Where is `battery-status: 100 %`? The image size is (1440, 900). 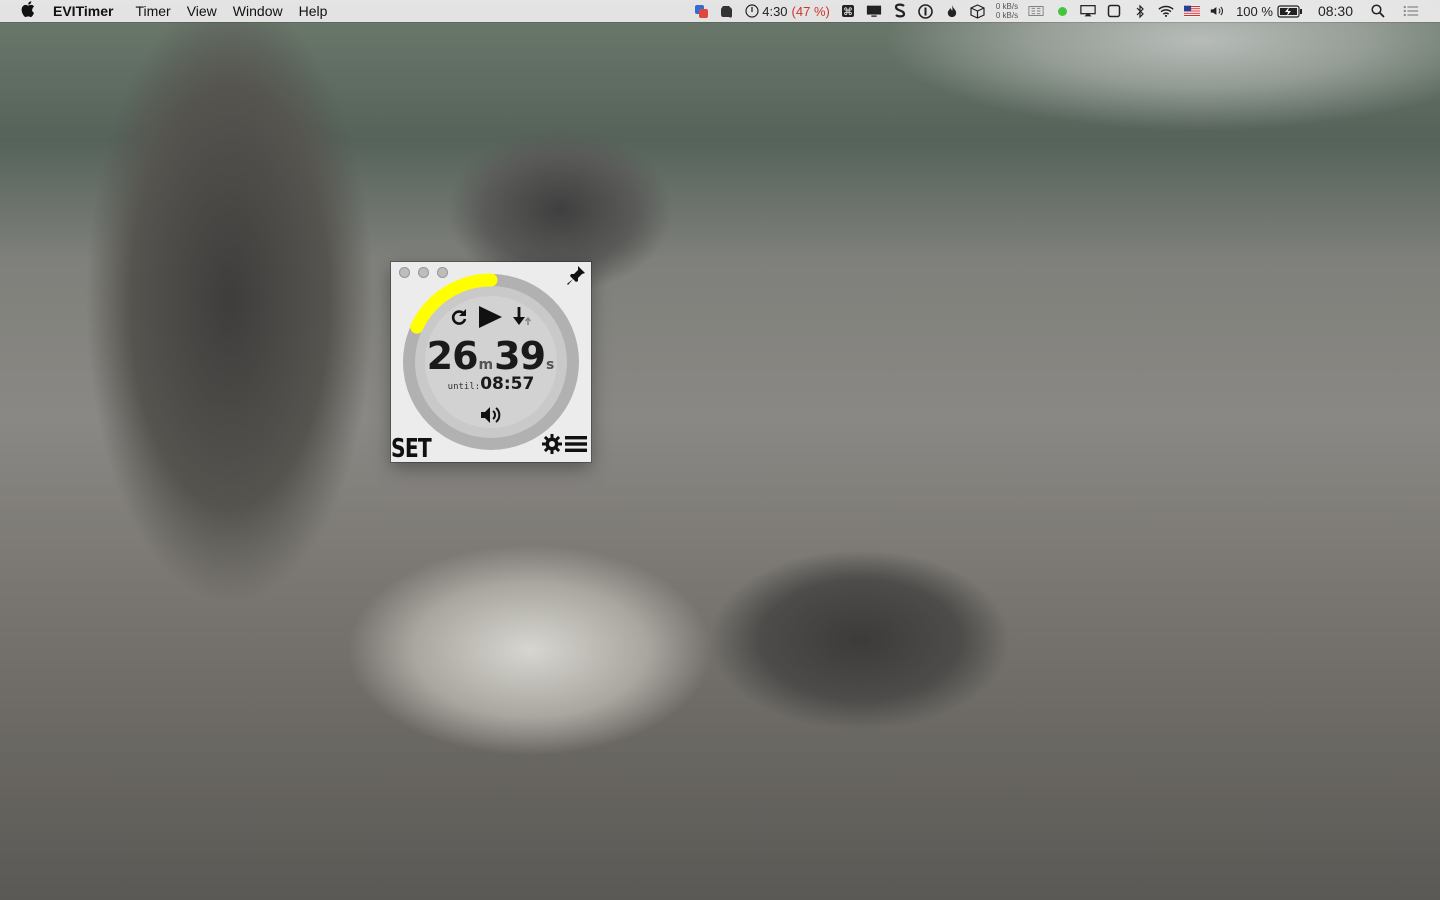
battery-status: 100 % is located at coordinates (1269, 11).